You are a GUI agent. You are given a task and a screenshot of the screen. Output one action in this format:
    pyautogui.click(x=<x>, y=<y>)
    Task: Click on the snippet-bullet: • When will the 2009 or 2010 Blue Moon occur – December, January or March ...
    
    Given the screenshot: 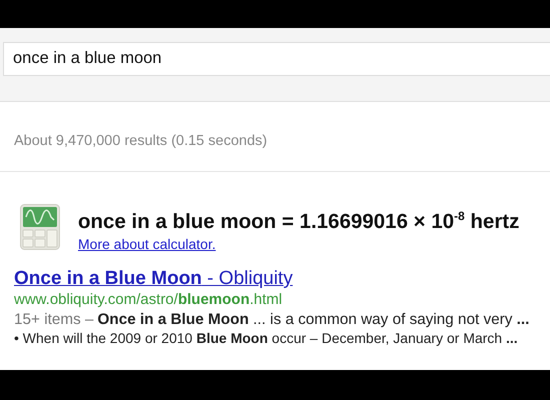 What is the action you would take?
    pyautogui.click(x=266, y=338)
    